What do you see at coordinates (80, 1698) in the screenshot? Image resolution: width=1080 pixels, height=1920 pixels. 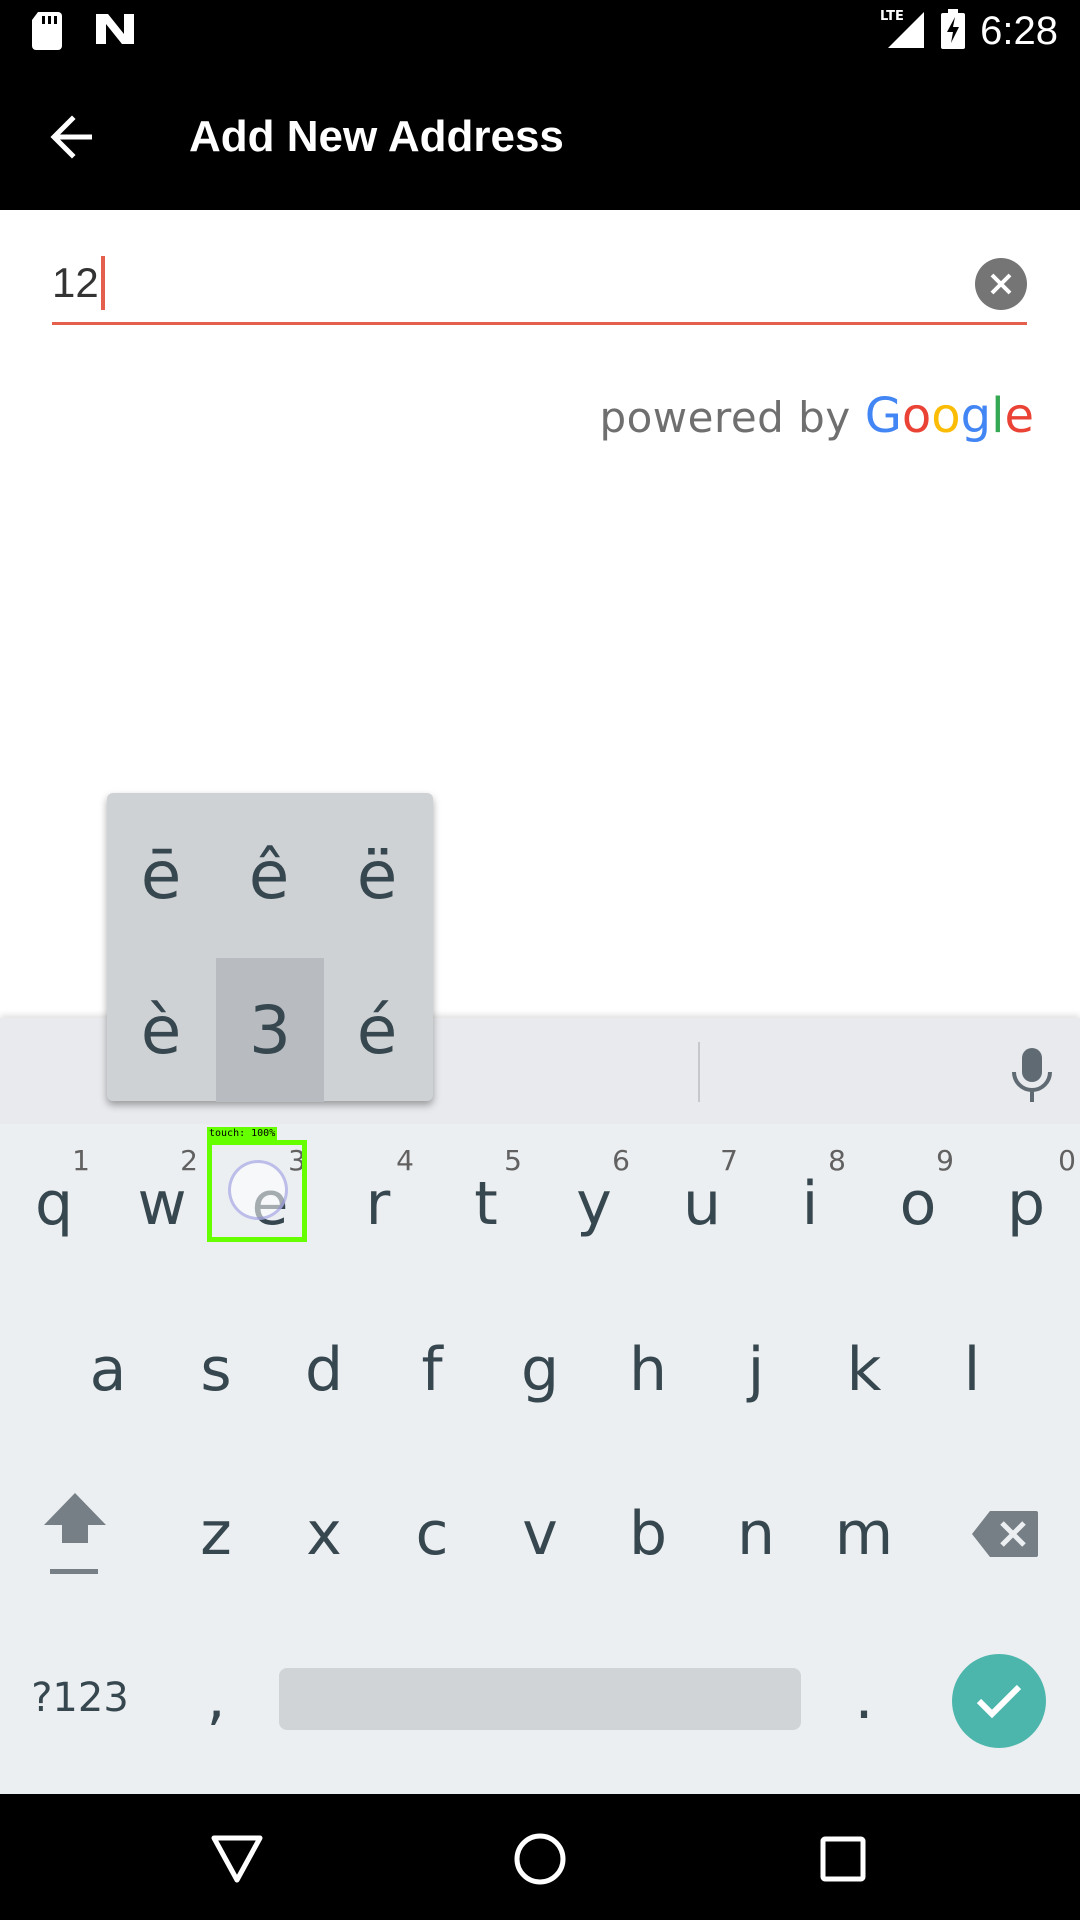 I see `symbols-key: ?123` at bounding box center [80, 1698].